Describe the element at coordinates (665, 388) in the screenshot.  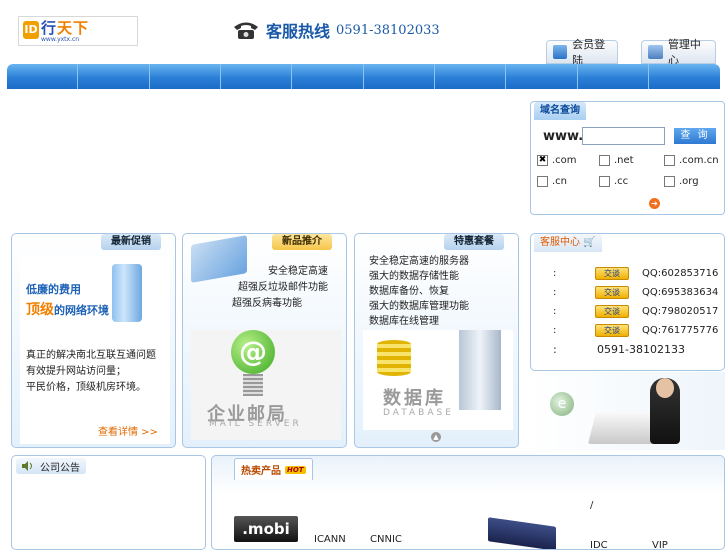
I see `support-person-face` at that location.